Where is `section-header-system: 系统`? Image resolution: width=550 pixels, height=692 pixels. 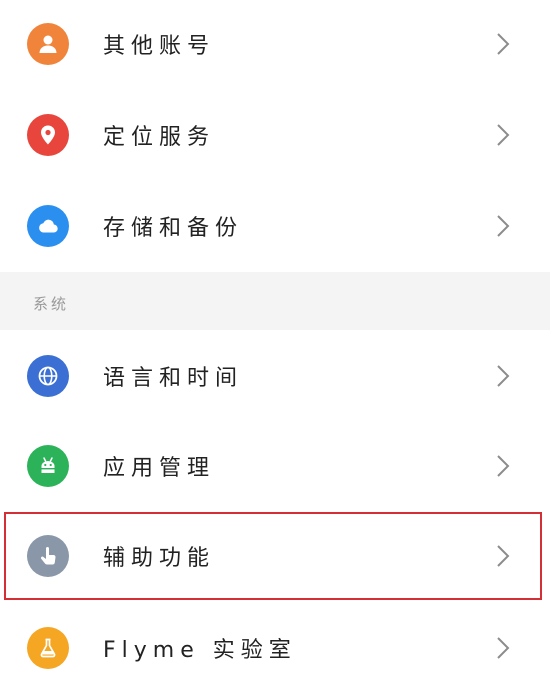
section-header-system: 系统 is located at coordinates (275, 301).